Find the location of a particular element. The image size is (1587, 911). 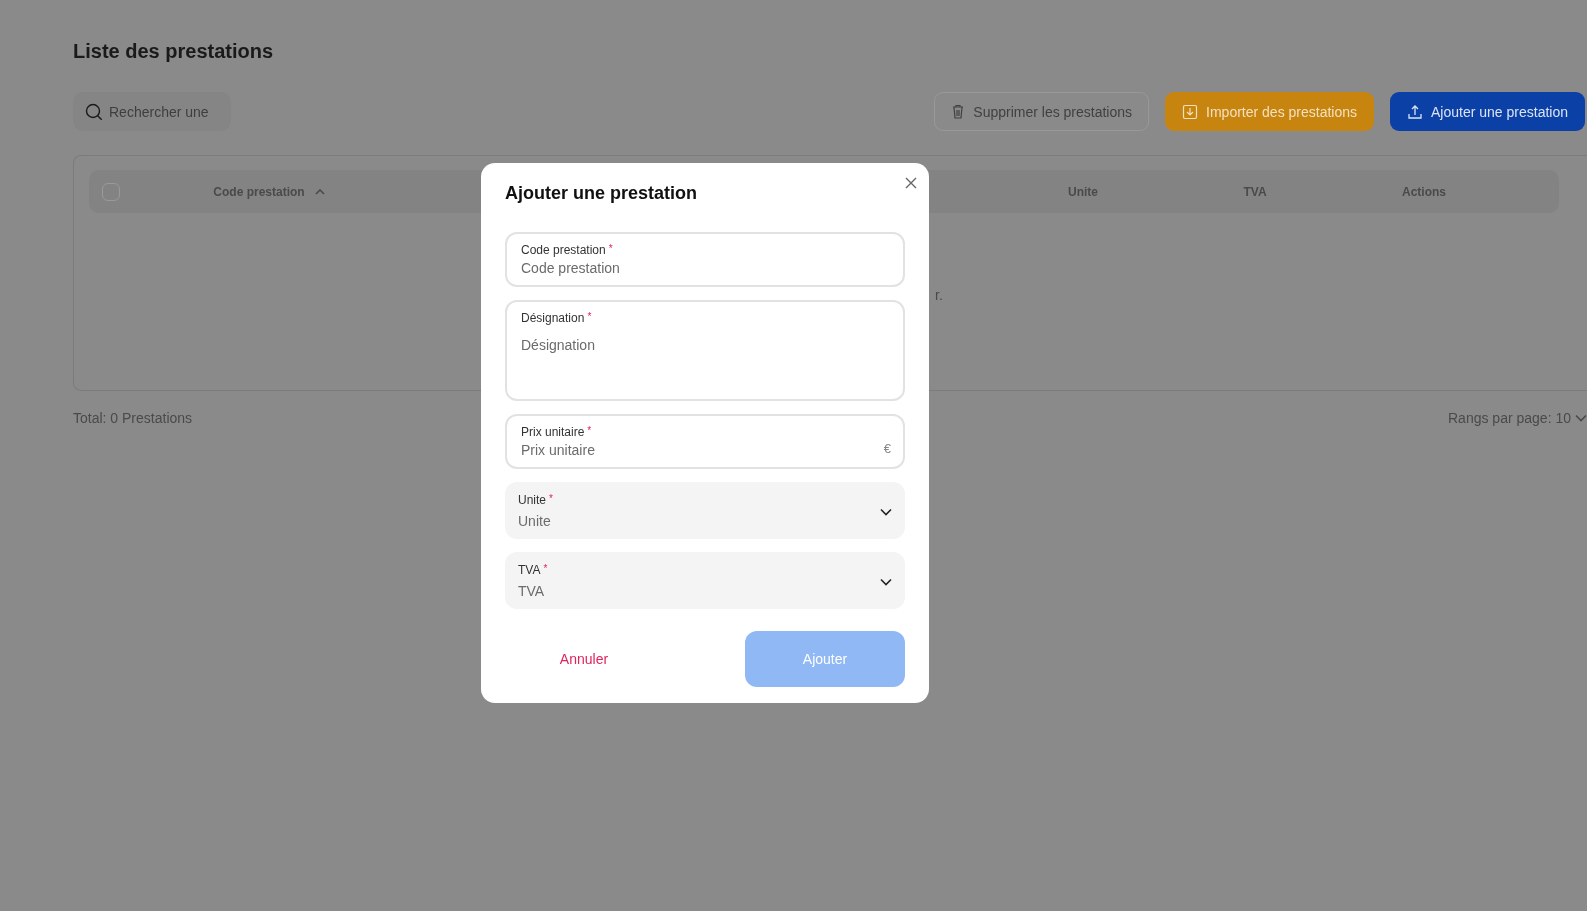

page-title: Liste des prestations is located at coordinates (174, 52).